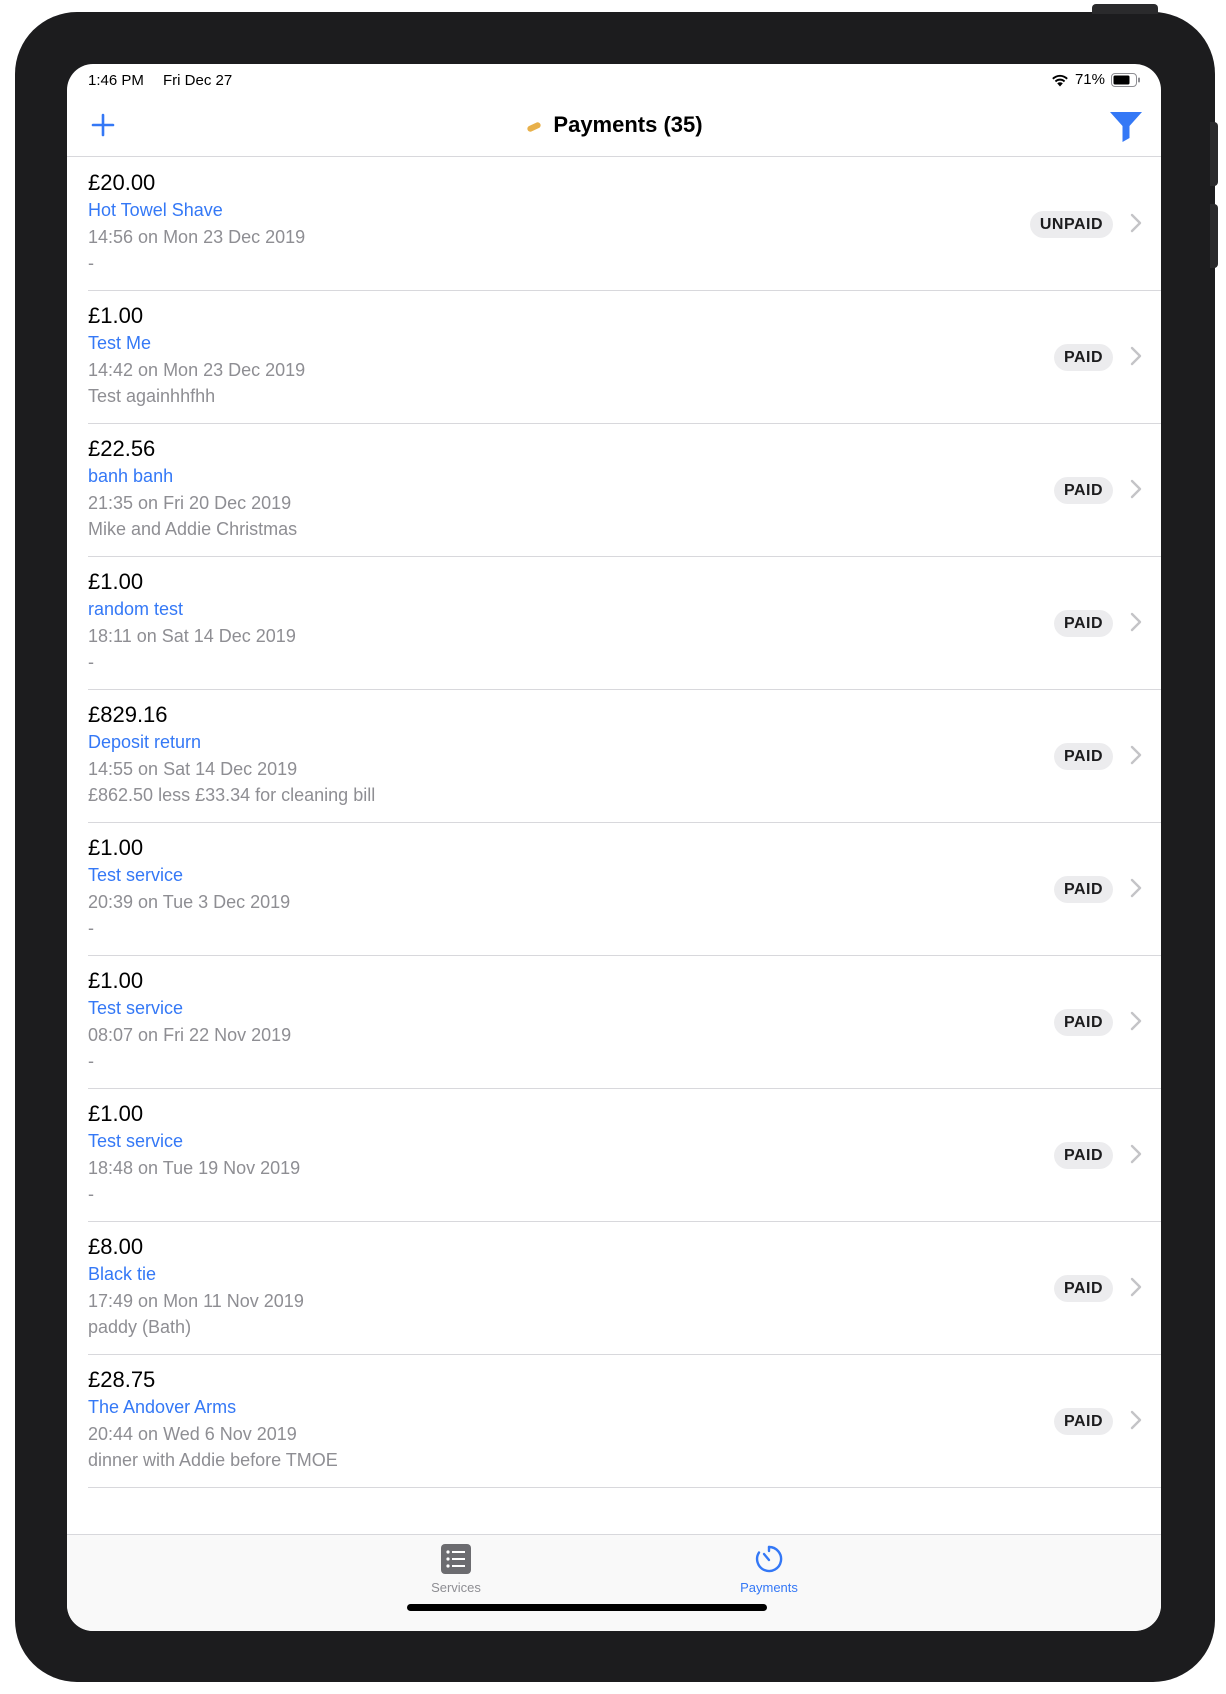  Describe the element at coordinates (194, 1168) in the screenshot. I see `payment-time: 18:48 on Tue 19 Nov 2019` at that location.